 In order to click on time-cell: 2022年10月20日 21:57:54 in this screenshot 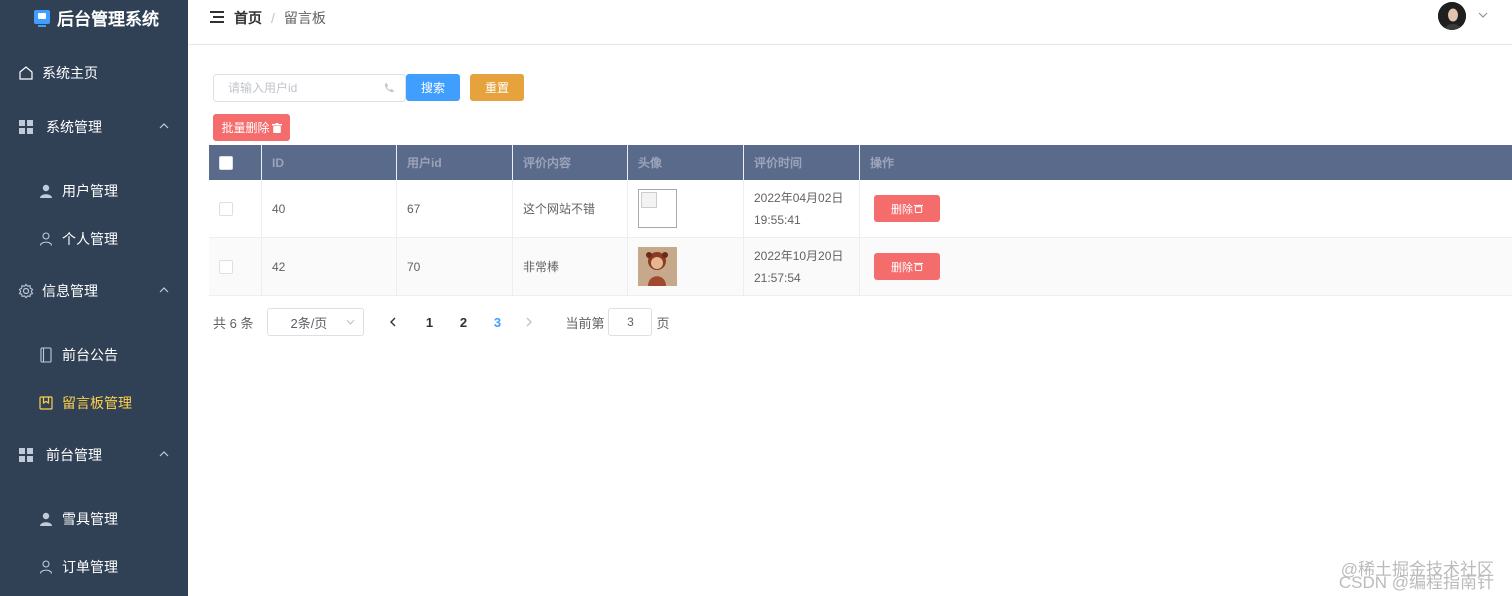, I will do `click(802, 266)`.